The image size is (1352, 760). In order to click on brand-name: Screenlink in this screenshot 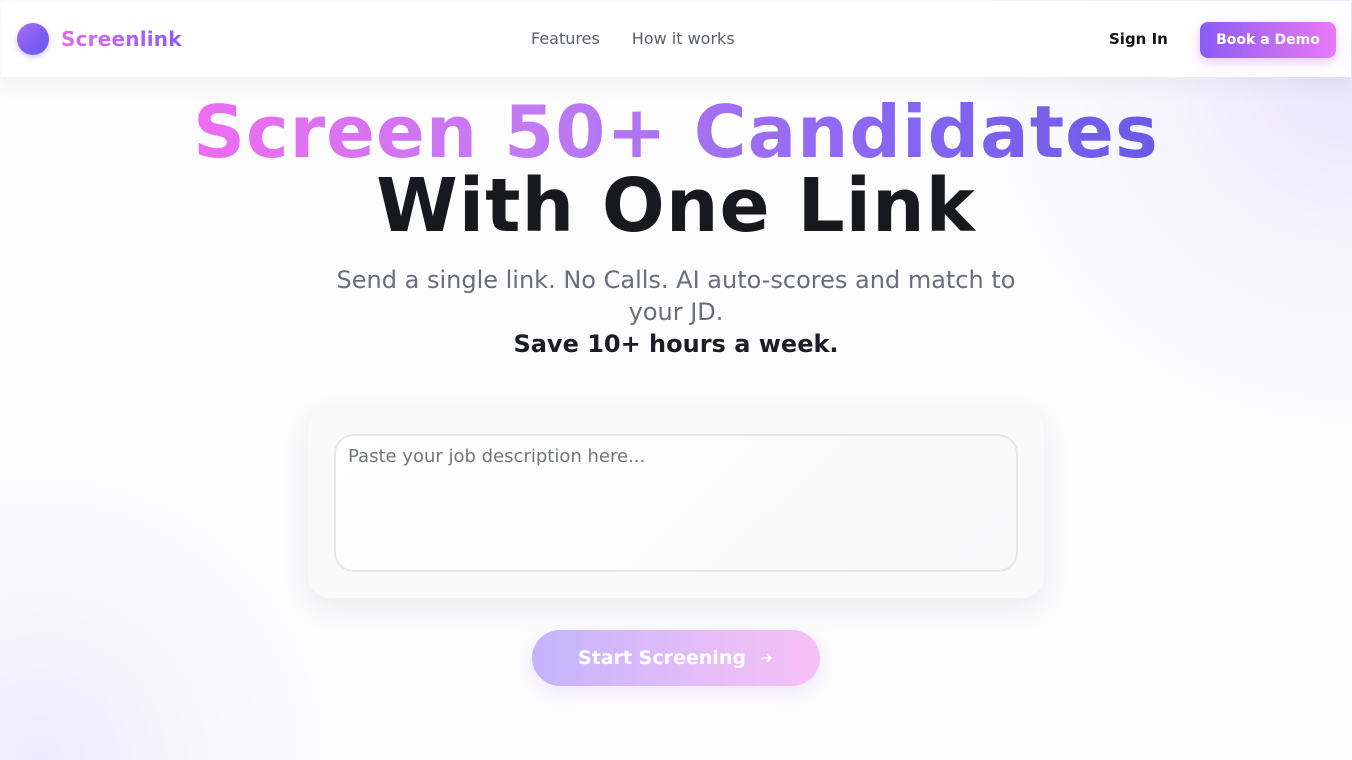, I will do `click(121, 39)`.